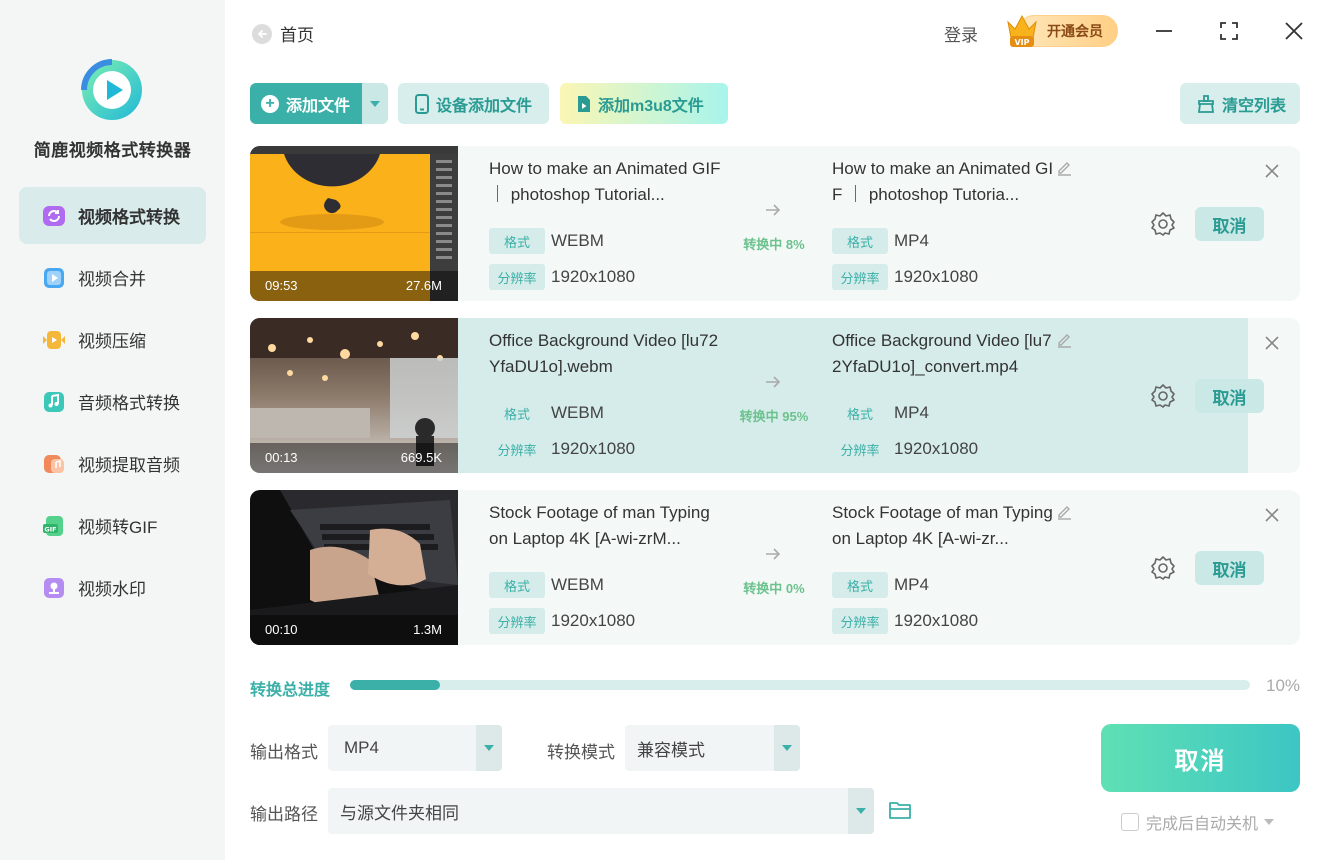 This screenshot has width=1326, height=860. Describe the element at coordinates (283, 33) in the screenshot. I see `back-home-button: 首页` at that location.